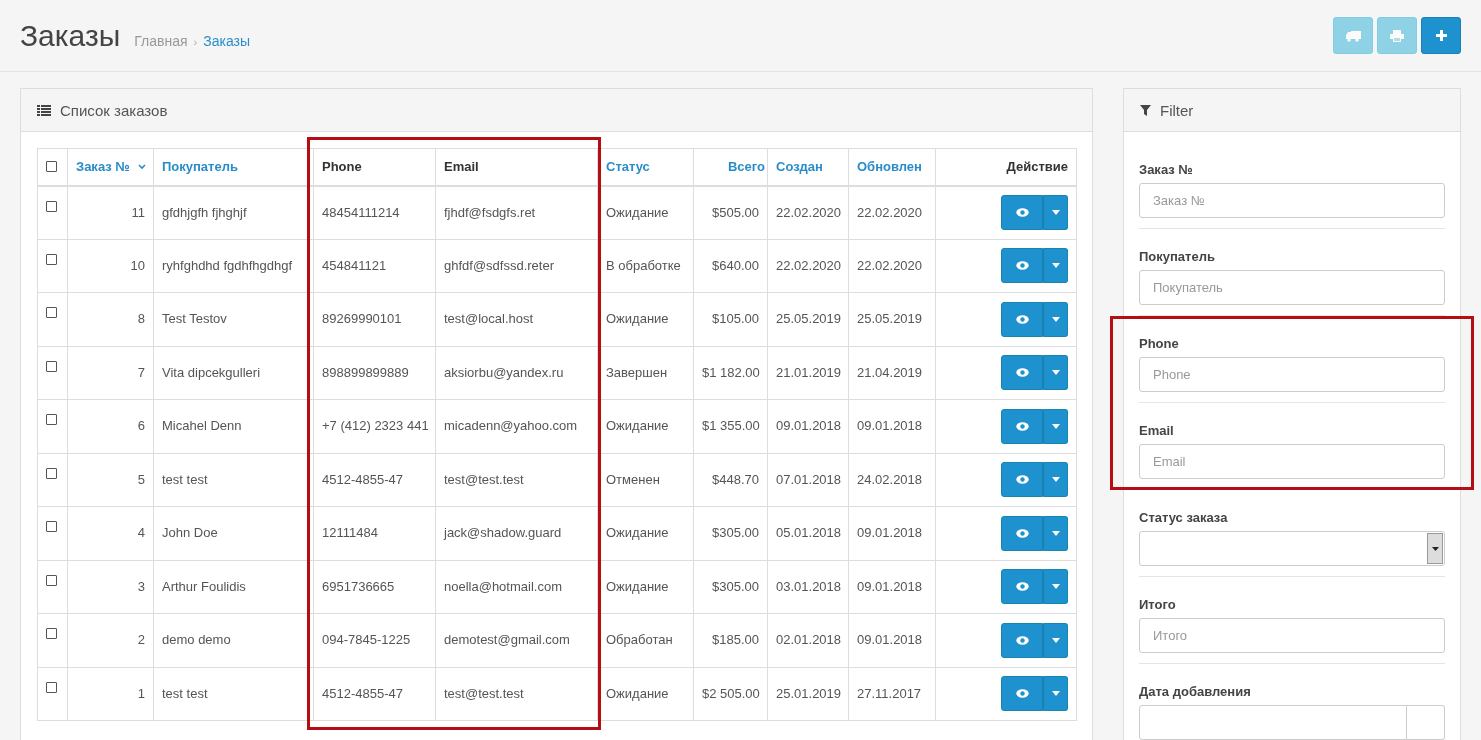 Image resolution: width=1481 pixels, height=740 pixels. I want to click on table-cell: micadenn@yahoo.com, so click(511, 426).